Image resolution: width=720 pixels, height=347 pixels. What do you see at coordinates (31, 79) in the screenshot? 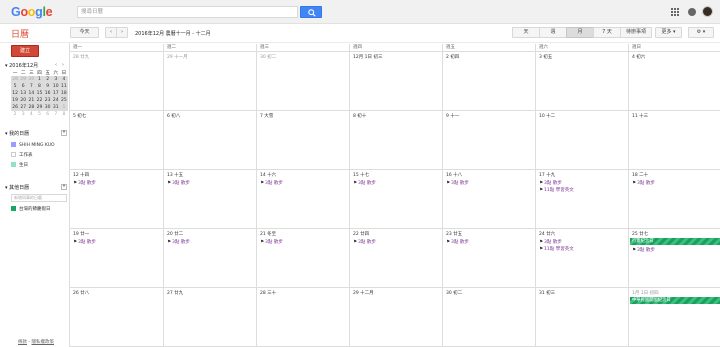
I see `mini-day: 30` at bounding box center [31, 79].